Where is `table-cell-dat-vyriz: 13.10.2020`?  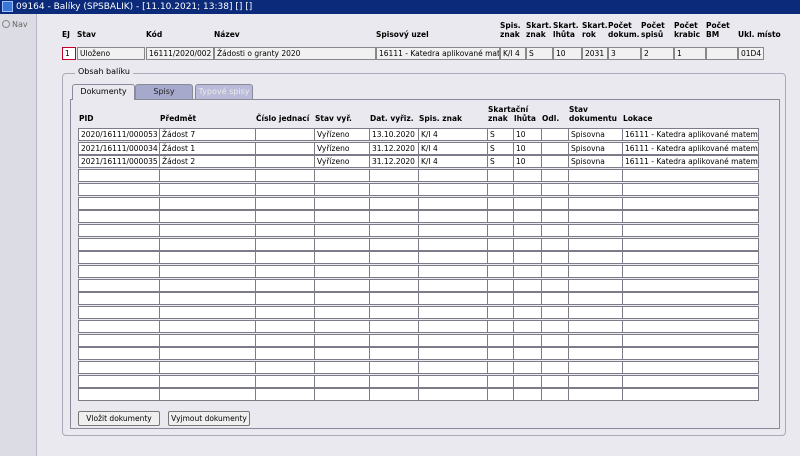 table-cell-dat-vyriz: 13.10.2020 is located at coordinates (394, 134).